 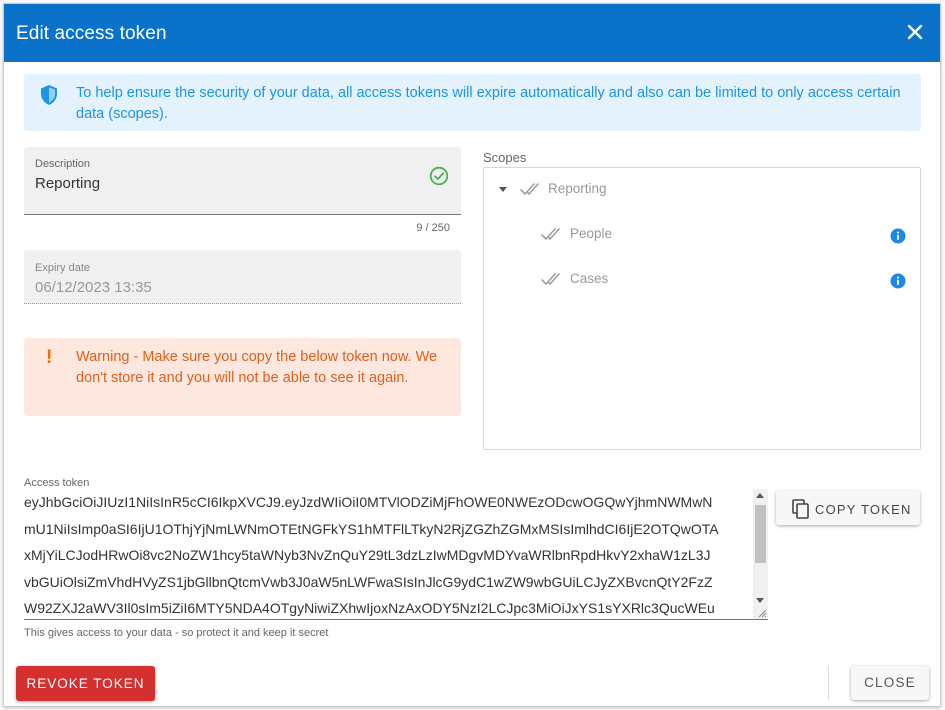 I want to click on scroll-thumb, so click(x=760, y=534).